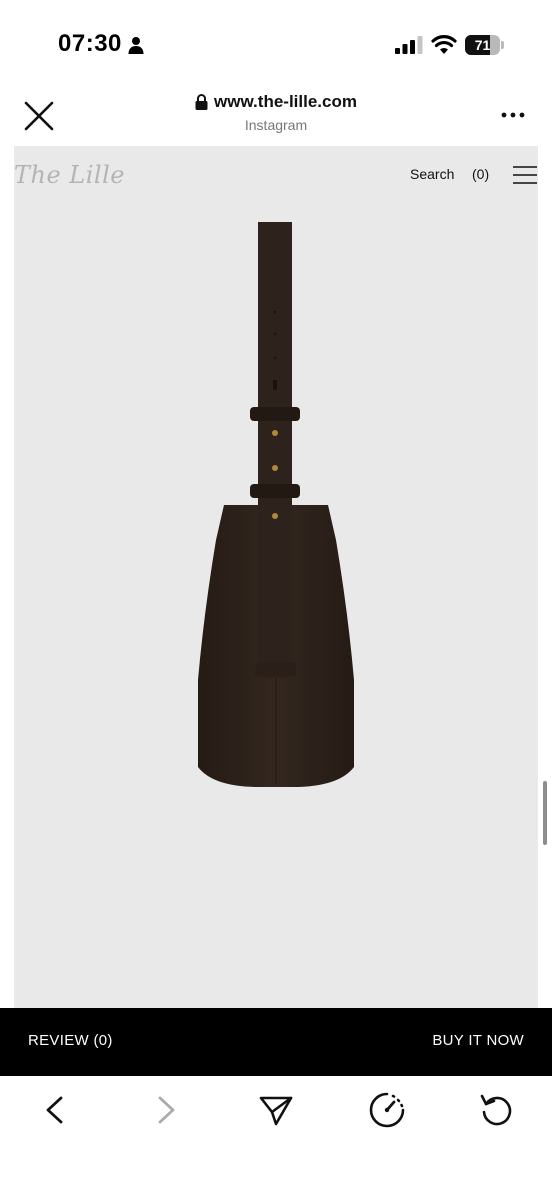  Describe the element at coordinates (166, 1110) in the screenshot. I see `forward-icon` at that location.